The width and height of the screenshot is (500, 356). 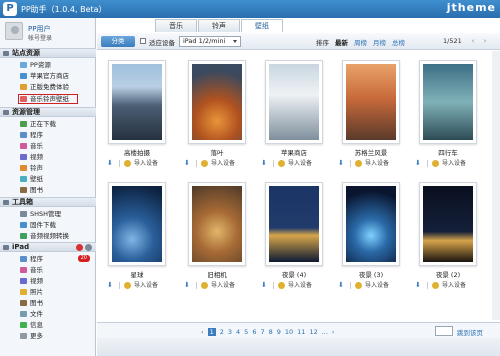 I want to click on wallpaper-card: 四行车, so click(x=447, y=104).